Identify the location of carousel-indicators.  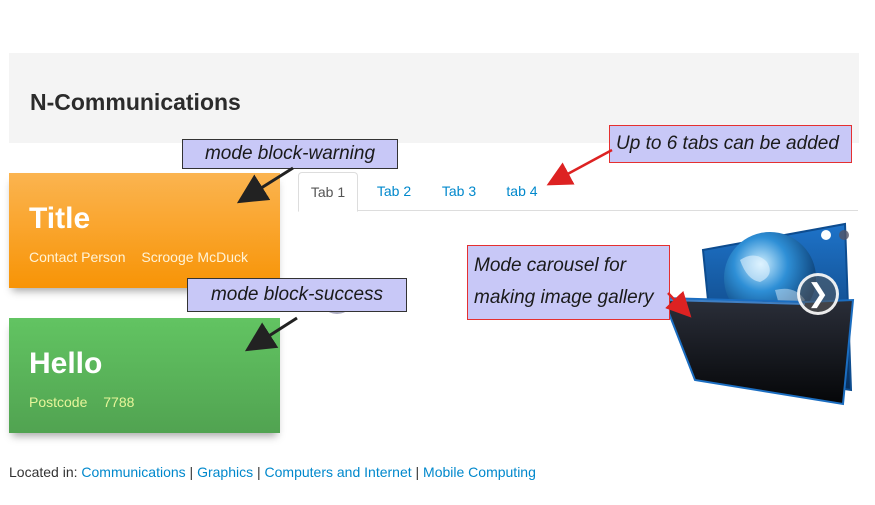
(833, 236).